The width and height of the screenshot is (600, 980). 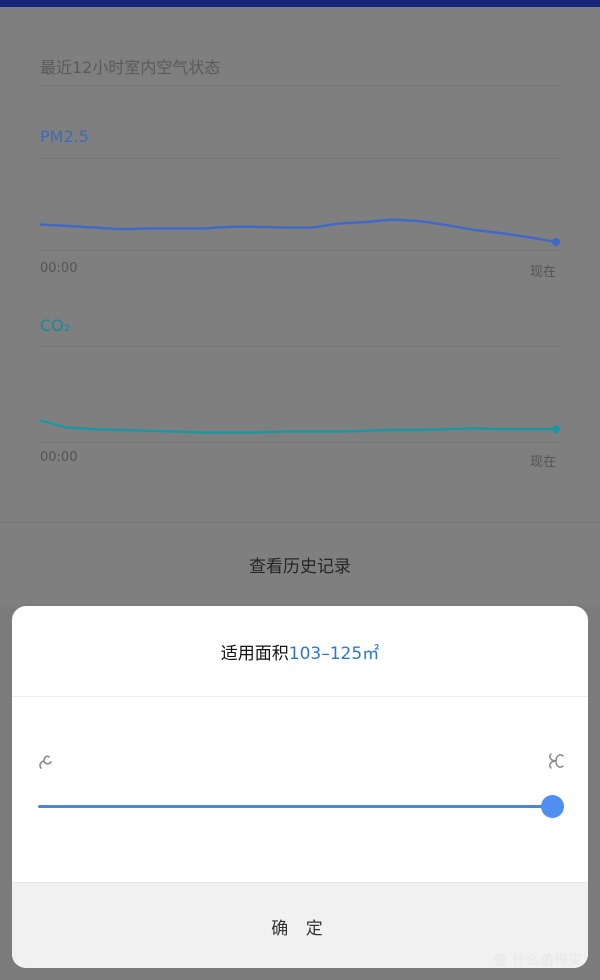 What do you see at coordinates (552, 806) in the screenshot?
I see `area-slider-thumb` at bounding box center [552, 806].